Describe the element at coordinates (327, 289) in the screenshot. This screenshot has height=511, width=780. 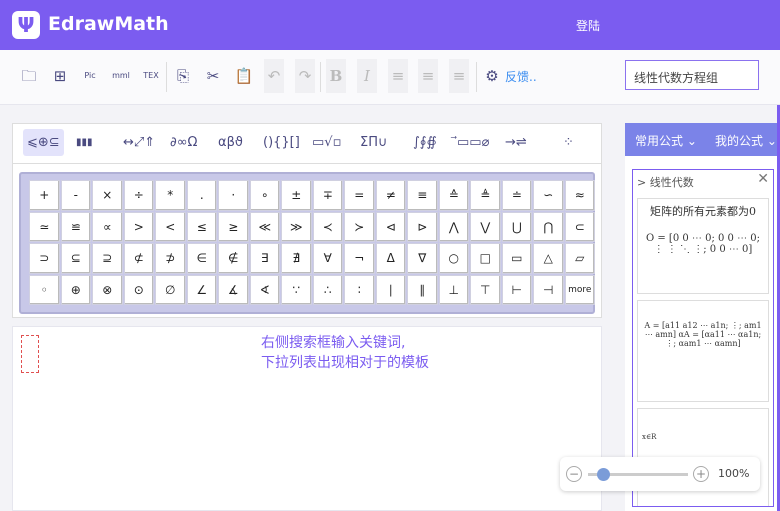
I see `symbol-button: ∴` at that location.